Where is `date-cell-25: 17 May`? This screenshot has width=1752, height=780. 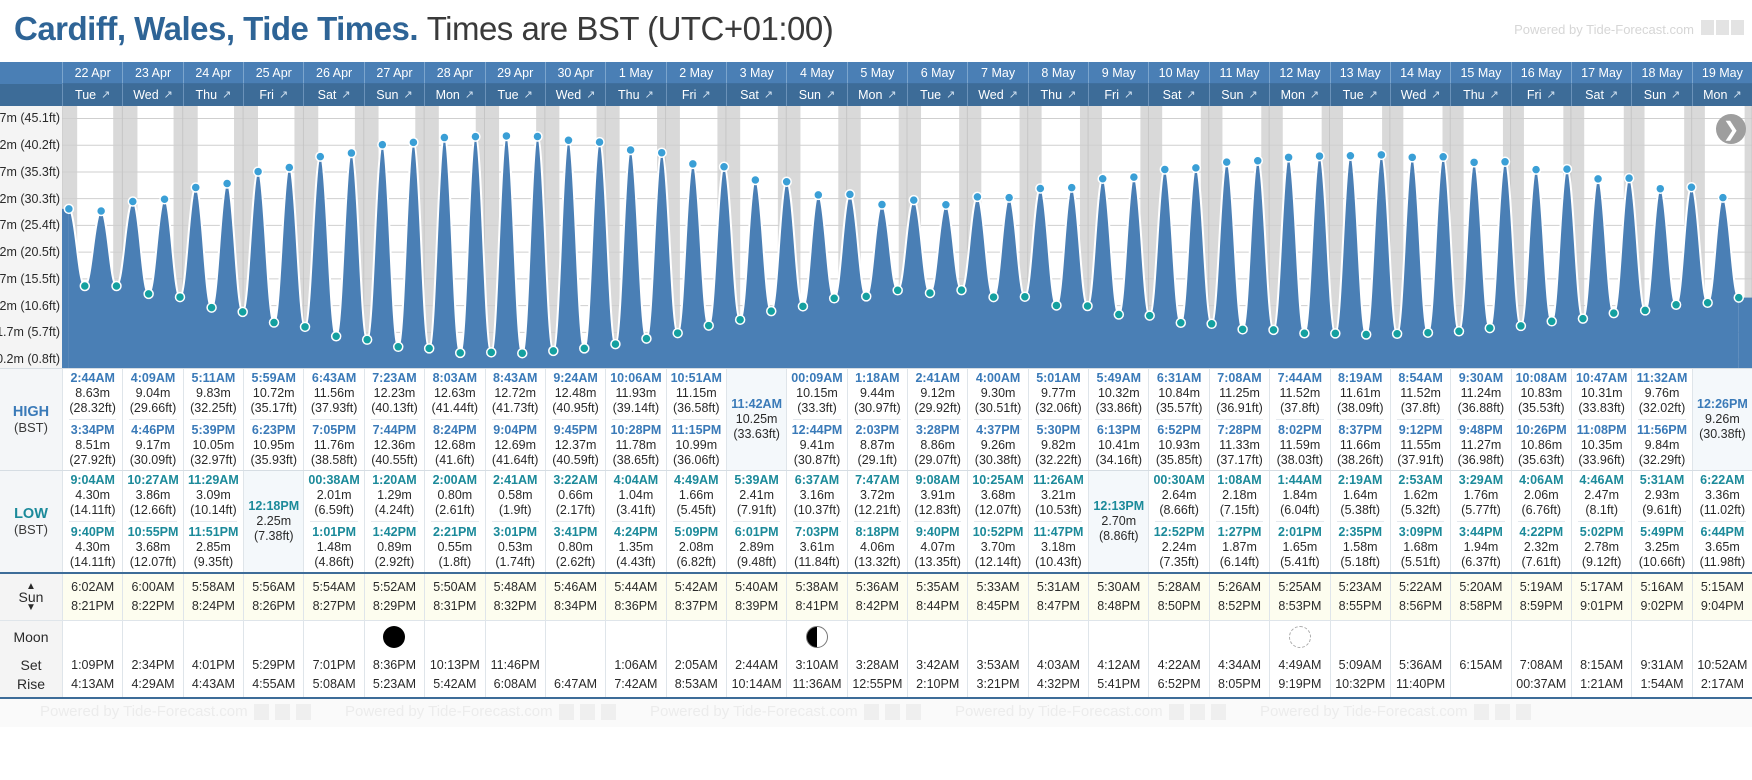
date-cell-25: 17 May is located at coordinates (1601, 73).